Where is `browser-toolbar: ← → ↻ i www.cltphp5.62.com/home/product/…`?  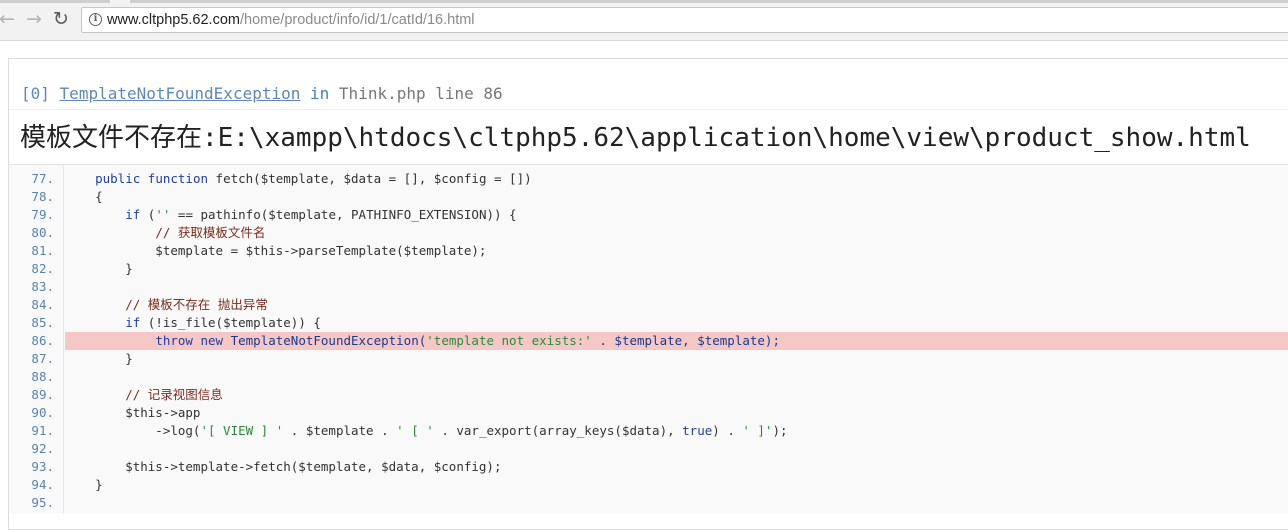 browser-toolbar: ← → ↻ i www.cltphp5.62.com/home/product/… is located at coordinates (644, 20).